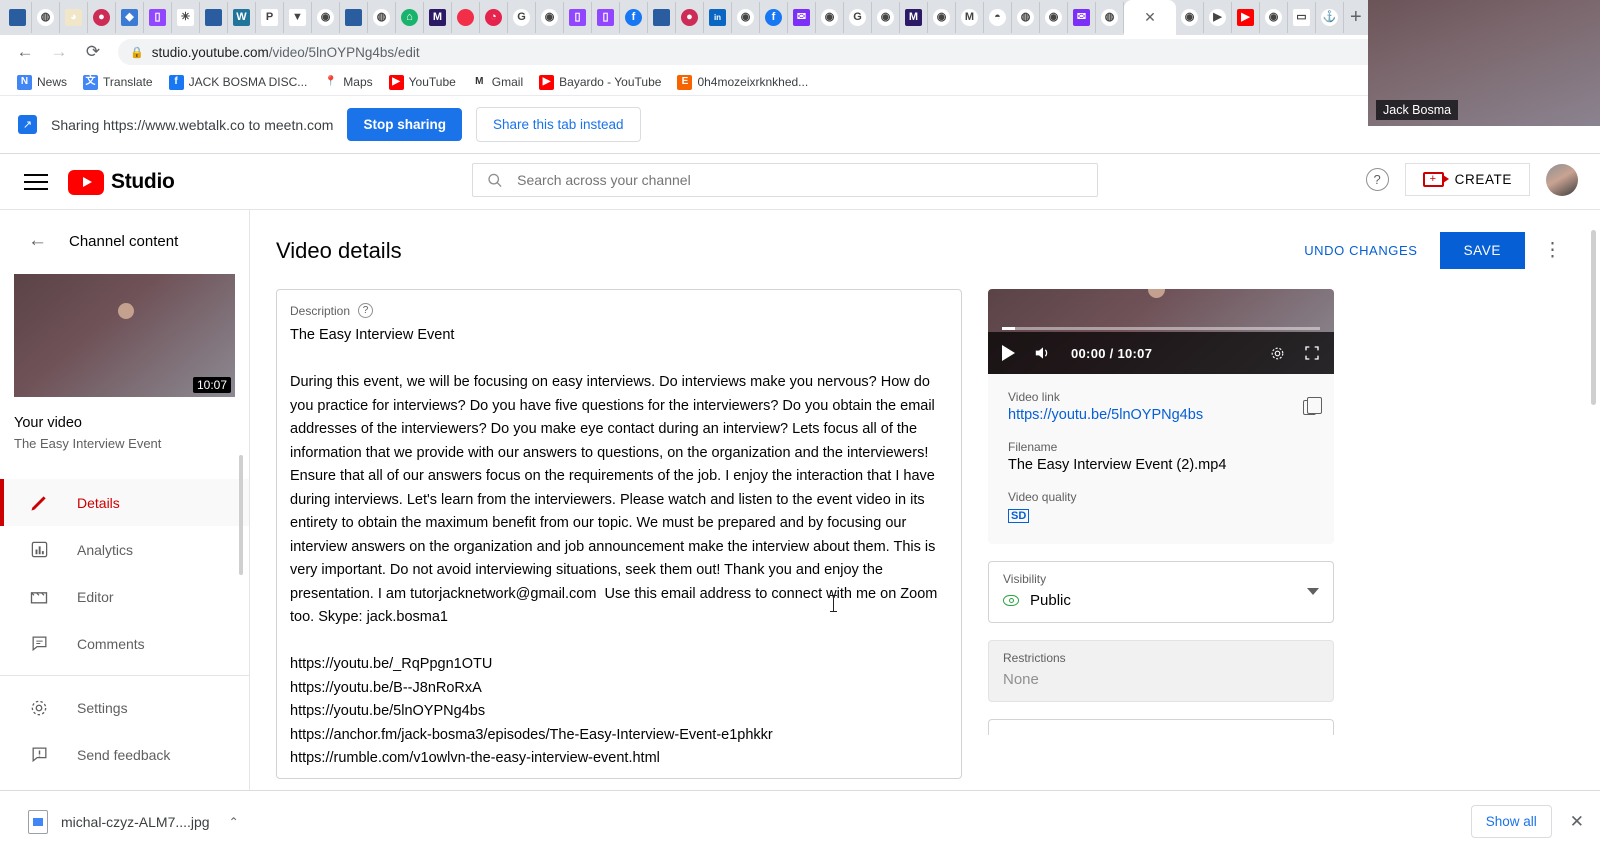  I want to click on tab-blue-frame: ▭, so click(1302, 17).